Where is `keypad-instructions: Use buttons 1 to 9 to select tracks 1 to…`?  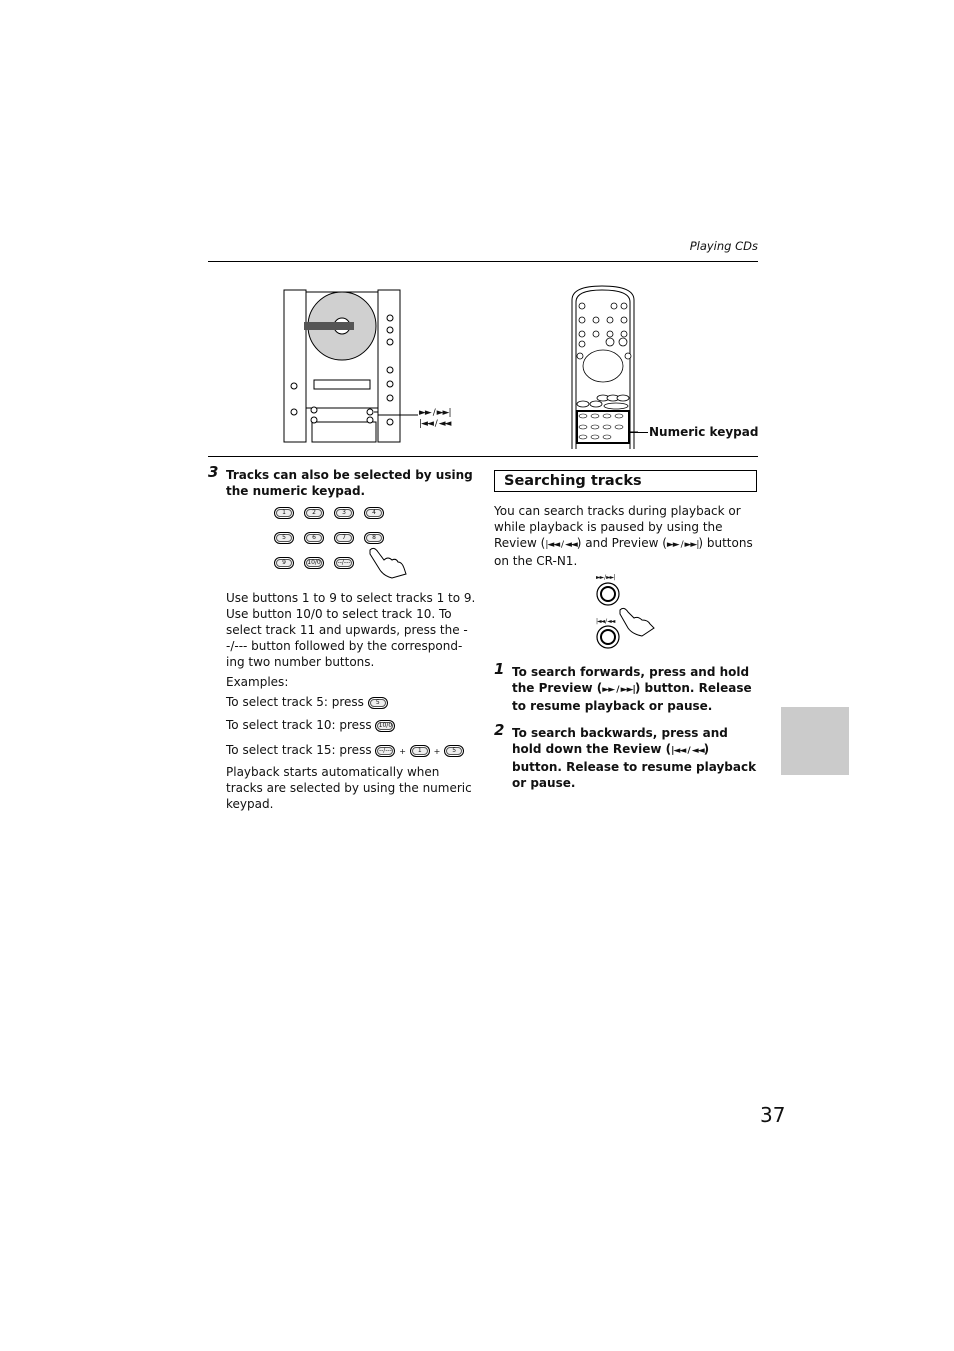 keypad-instructions: Use buttons 1 to 9 to select tracks 1 to… is located at coordinates (351, 630).